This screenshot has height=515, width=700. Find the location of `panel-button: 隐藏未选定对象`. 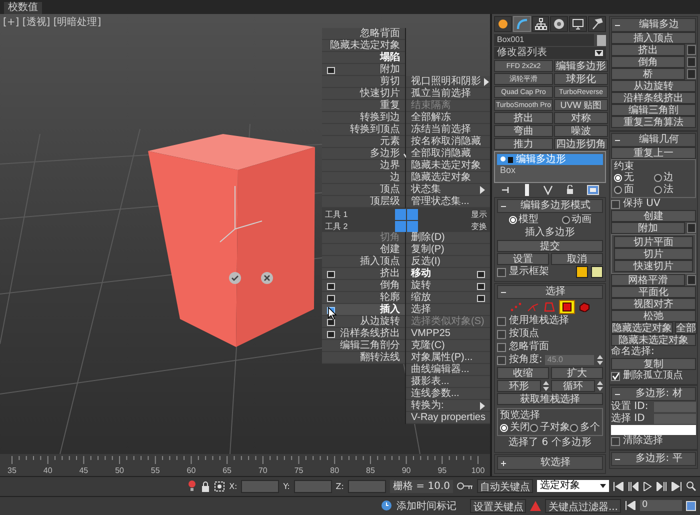

panel-button: 隐藏未选定对象 is located at coordinates (653, 340).